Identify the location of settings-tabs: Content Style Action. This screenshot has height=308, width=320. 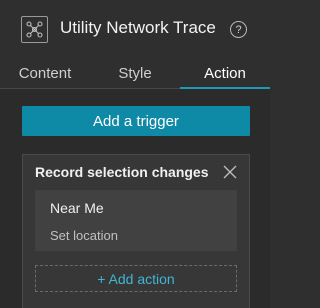
(135, 73).